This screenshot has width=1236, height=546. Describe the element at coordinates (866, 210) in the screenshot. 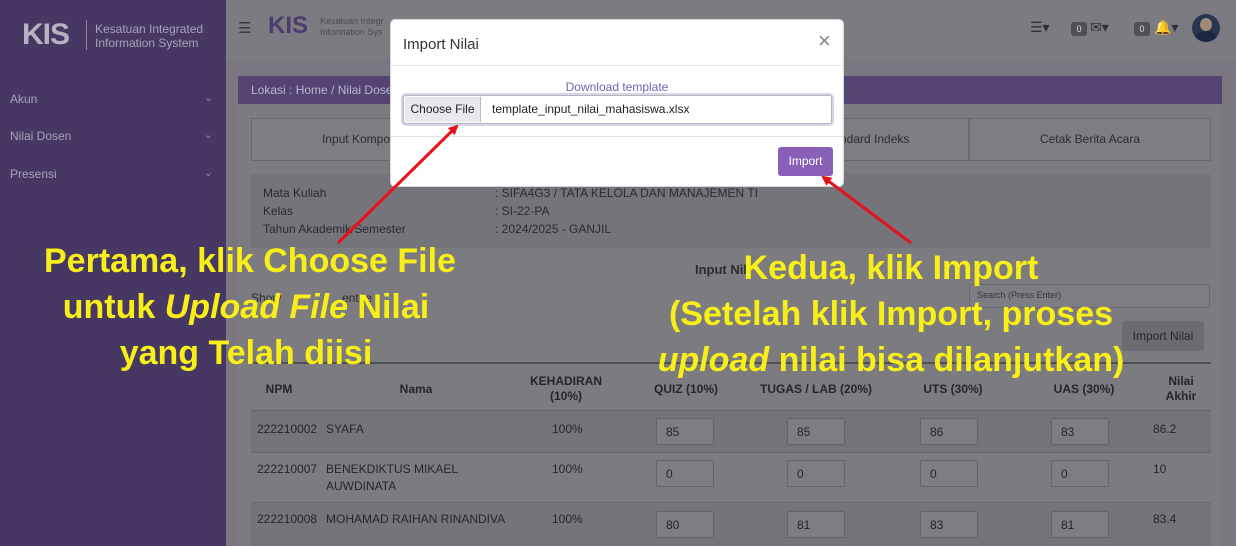

I see `arrow-to-import` at that location.